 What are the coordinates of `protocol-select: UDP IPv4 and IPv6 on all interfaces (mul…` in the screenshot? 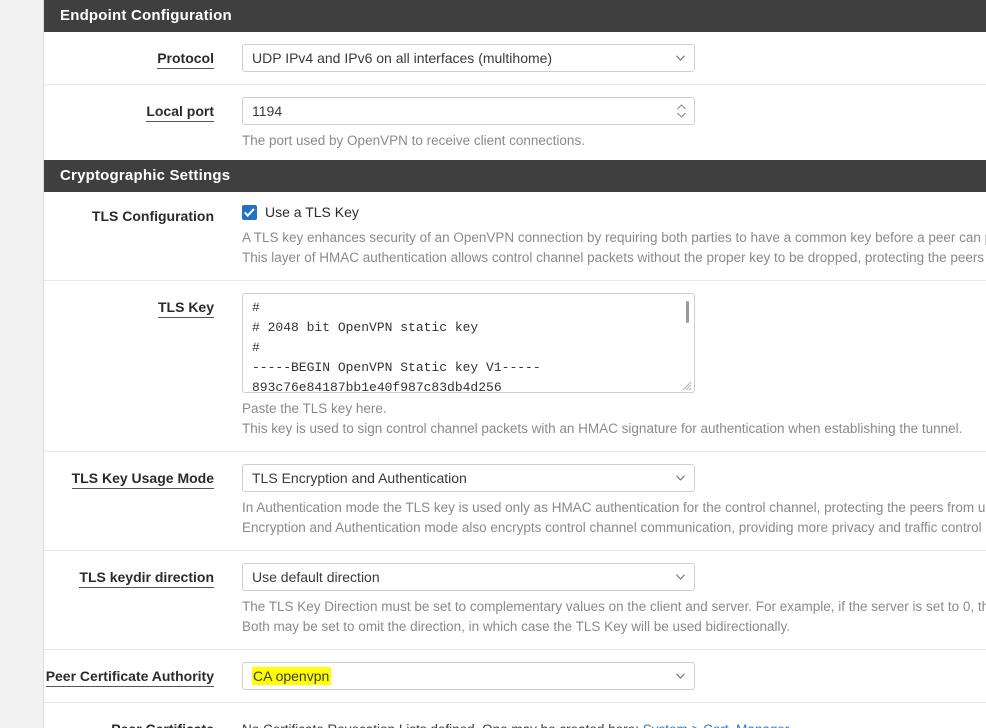 It's located at (468, 58).